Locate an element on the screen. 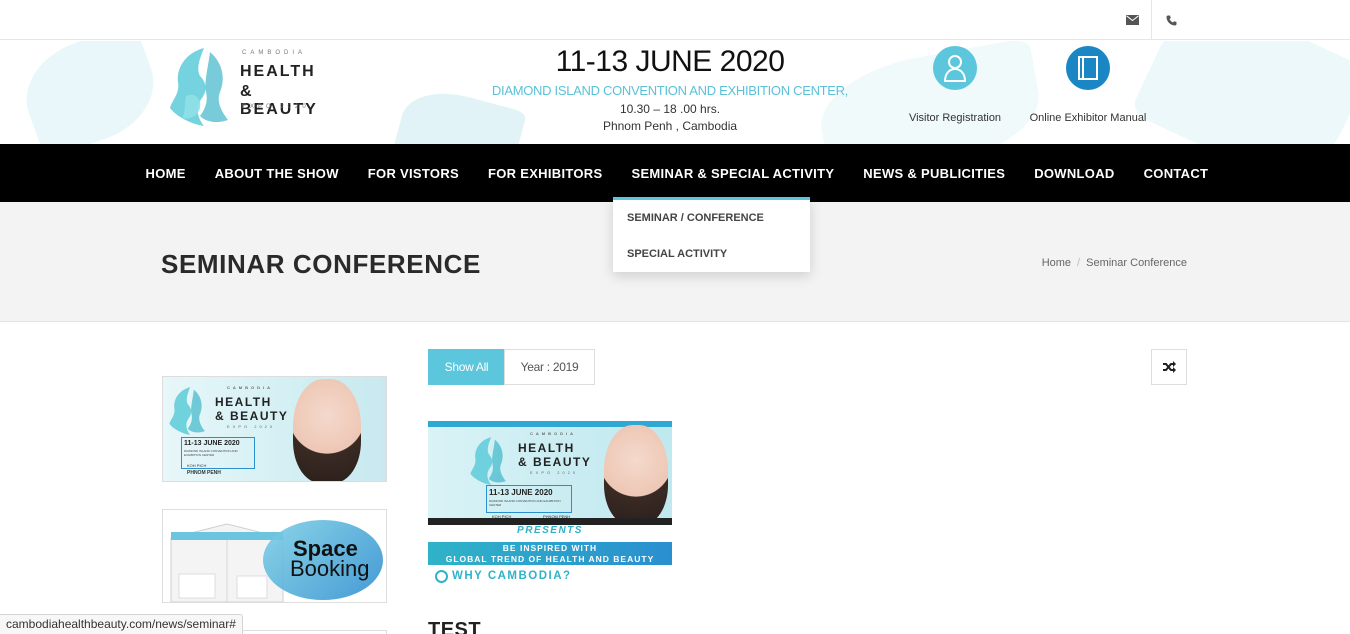  phone-link is located at coordinates (1171, 20).